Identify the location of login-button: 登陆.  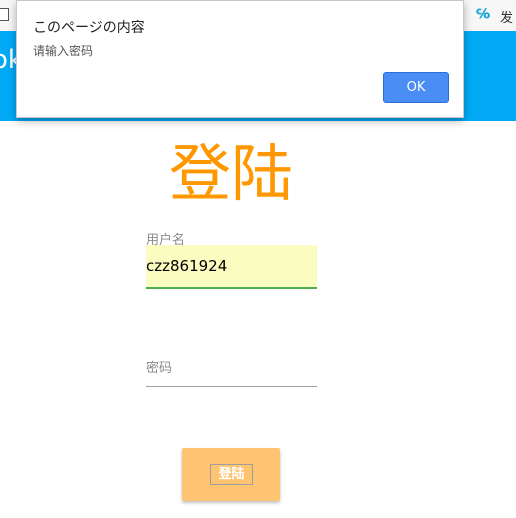
(231, 474).